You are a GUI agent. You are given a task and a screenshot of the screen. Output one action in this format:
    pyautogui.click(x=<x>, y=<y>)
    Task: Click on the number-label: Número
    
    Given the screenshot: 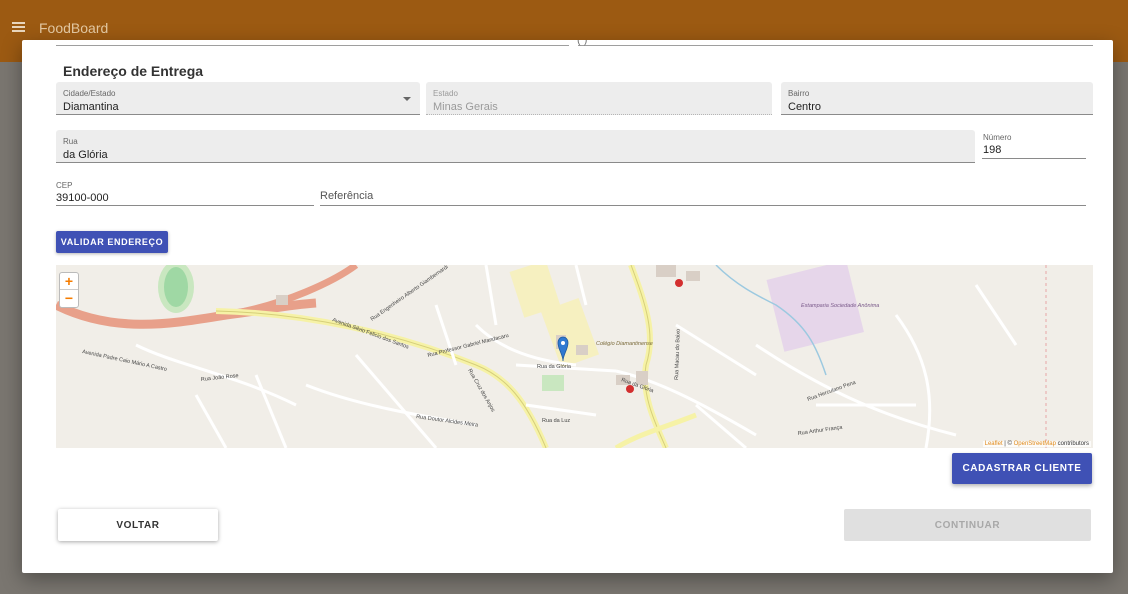 What is the action you would take?
    pyautogui.click(x=997, y=137)
    